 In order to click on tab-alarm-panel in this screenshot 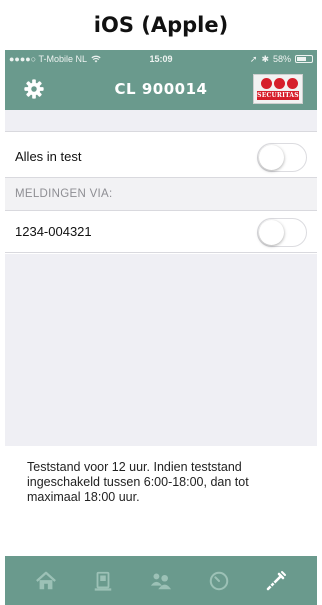, I will do `click(103, 581)`.